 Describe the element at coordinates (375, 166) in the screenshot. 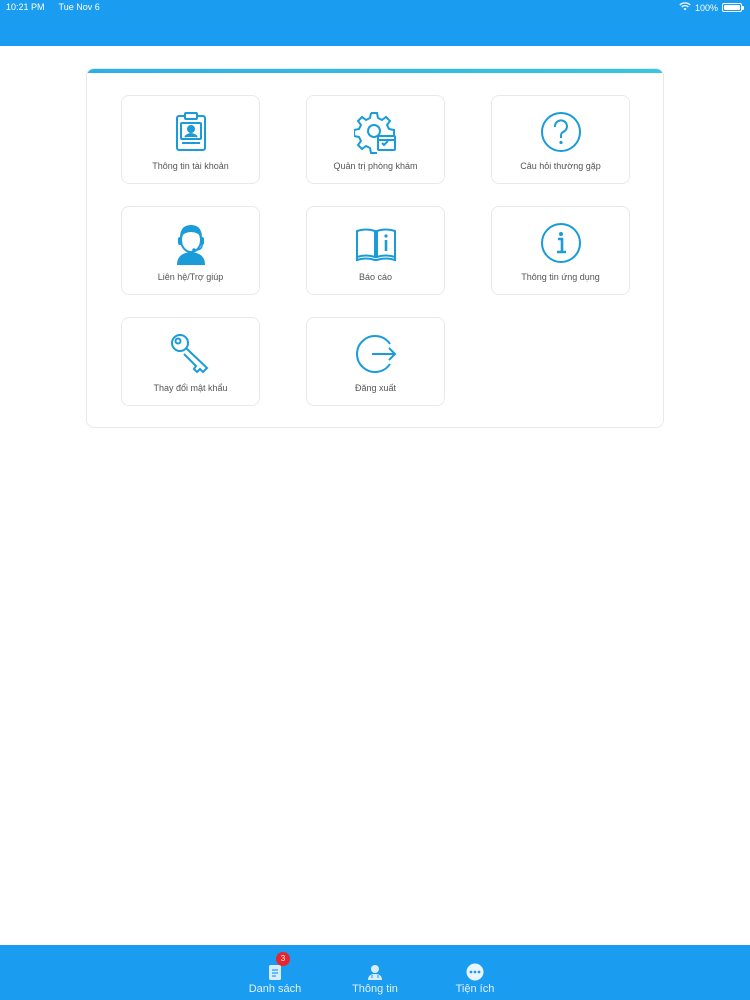

I see `menu-item-label: Quản trị phòng khám` at that location.